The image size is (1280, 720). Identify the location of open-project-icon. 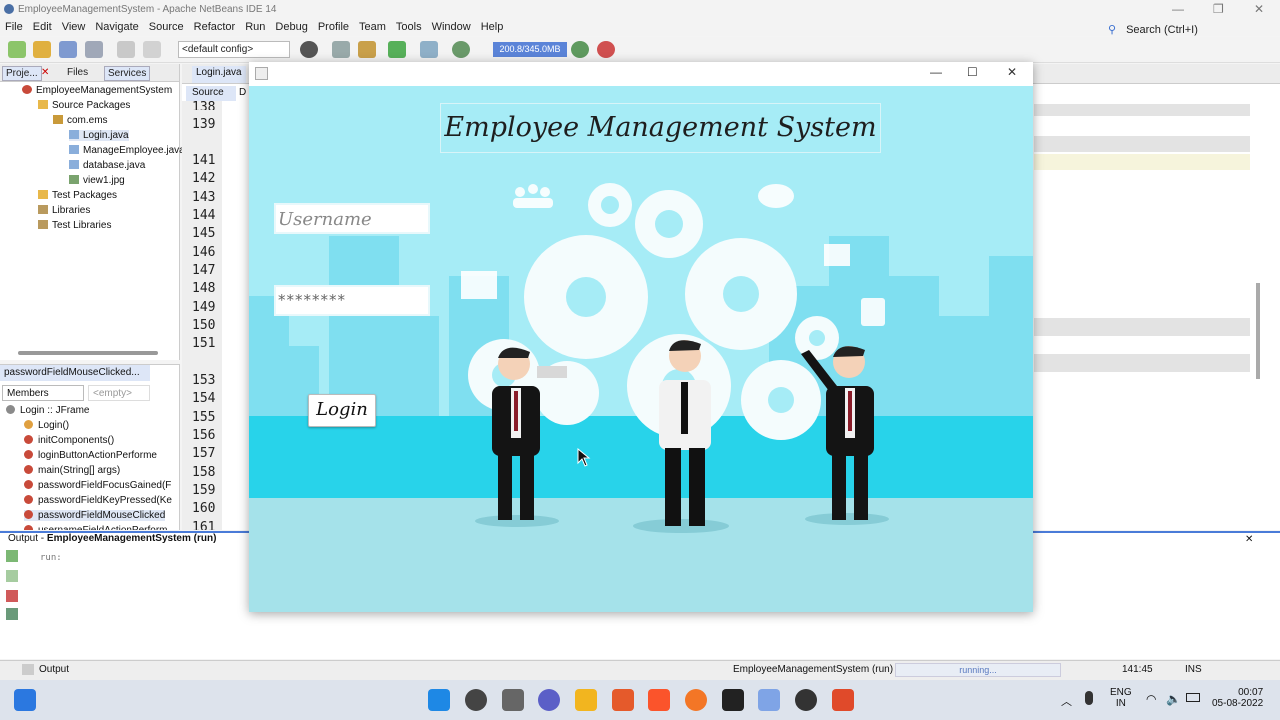
(68, 49).